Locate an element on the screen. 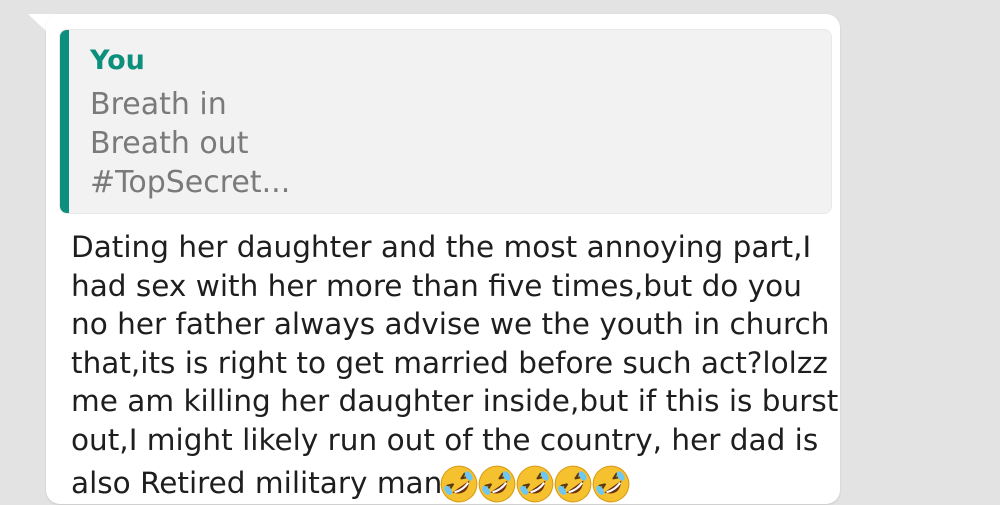  quoted-author: You is located at coordinates (117, 60).